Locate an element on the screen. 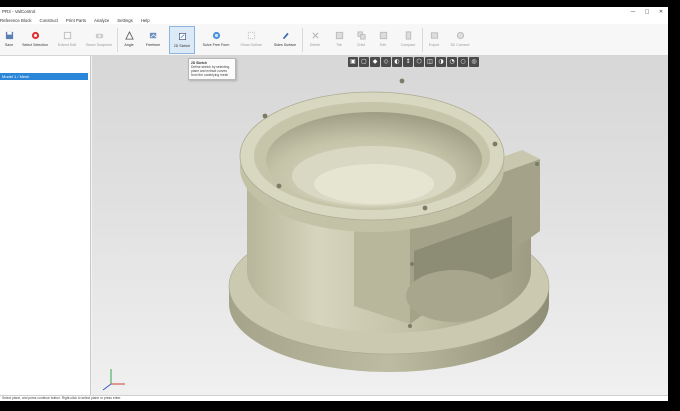  maximize-button: □ is located at coordinates (647, 11).